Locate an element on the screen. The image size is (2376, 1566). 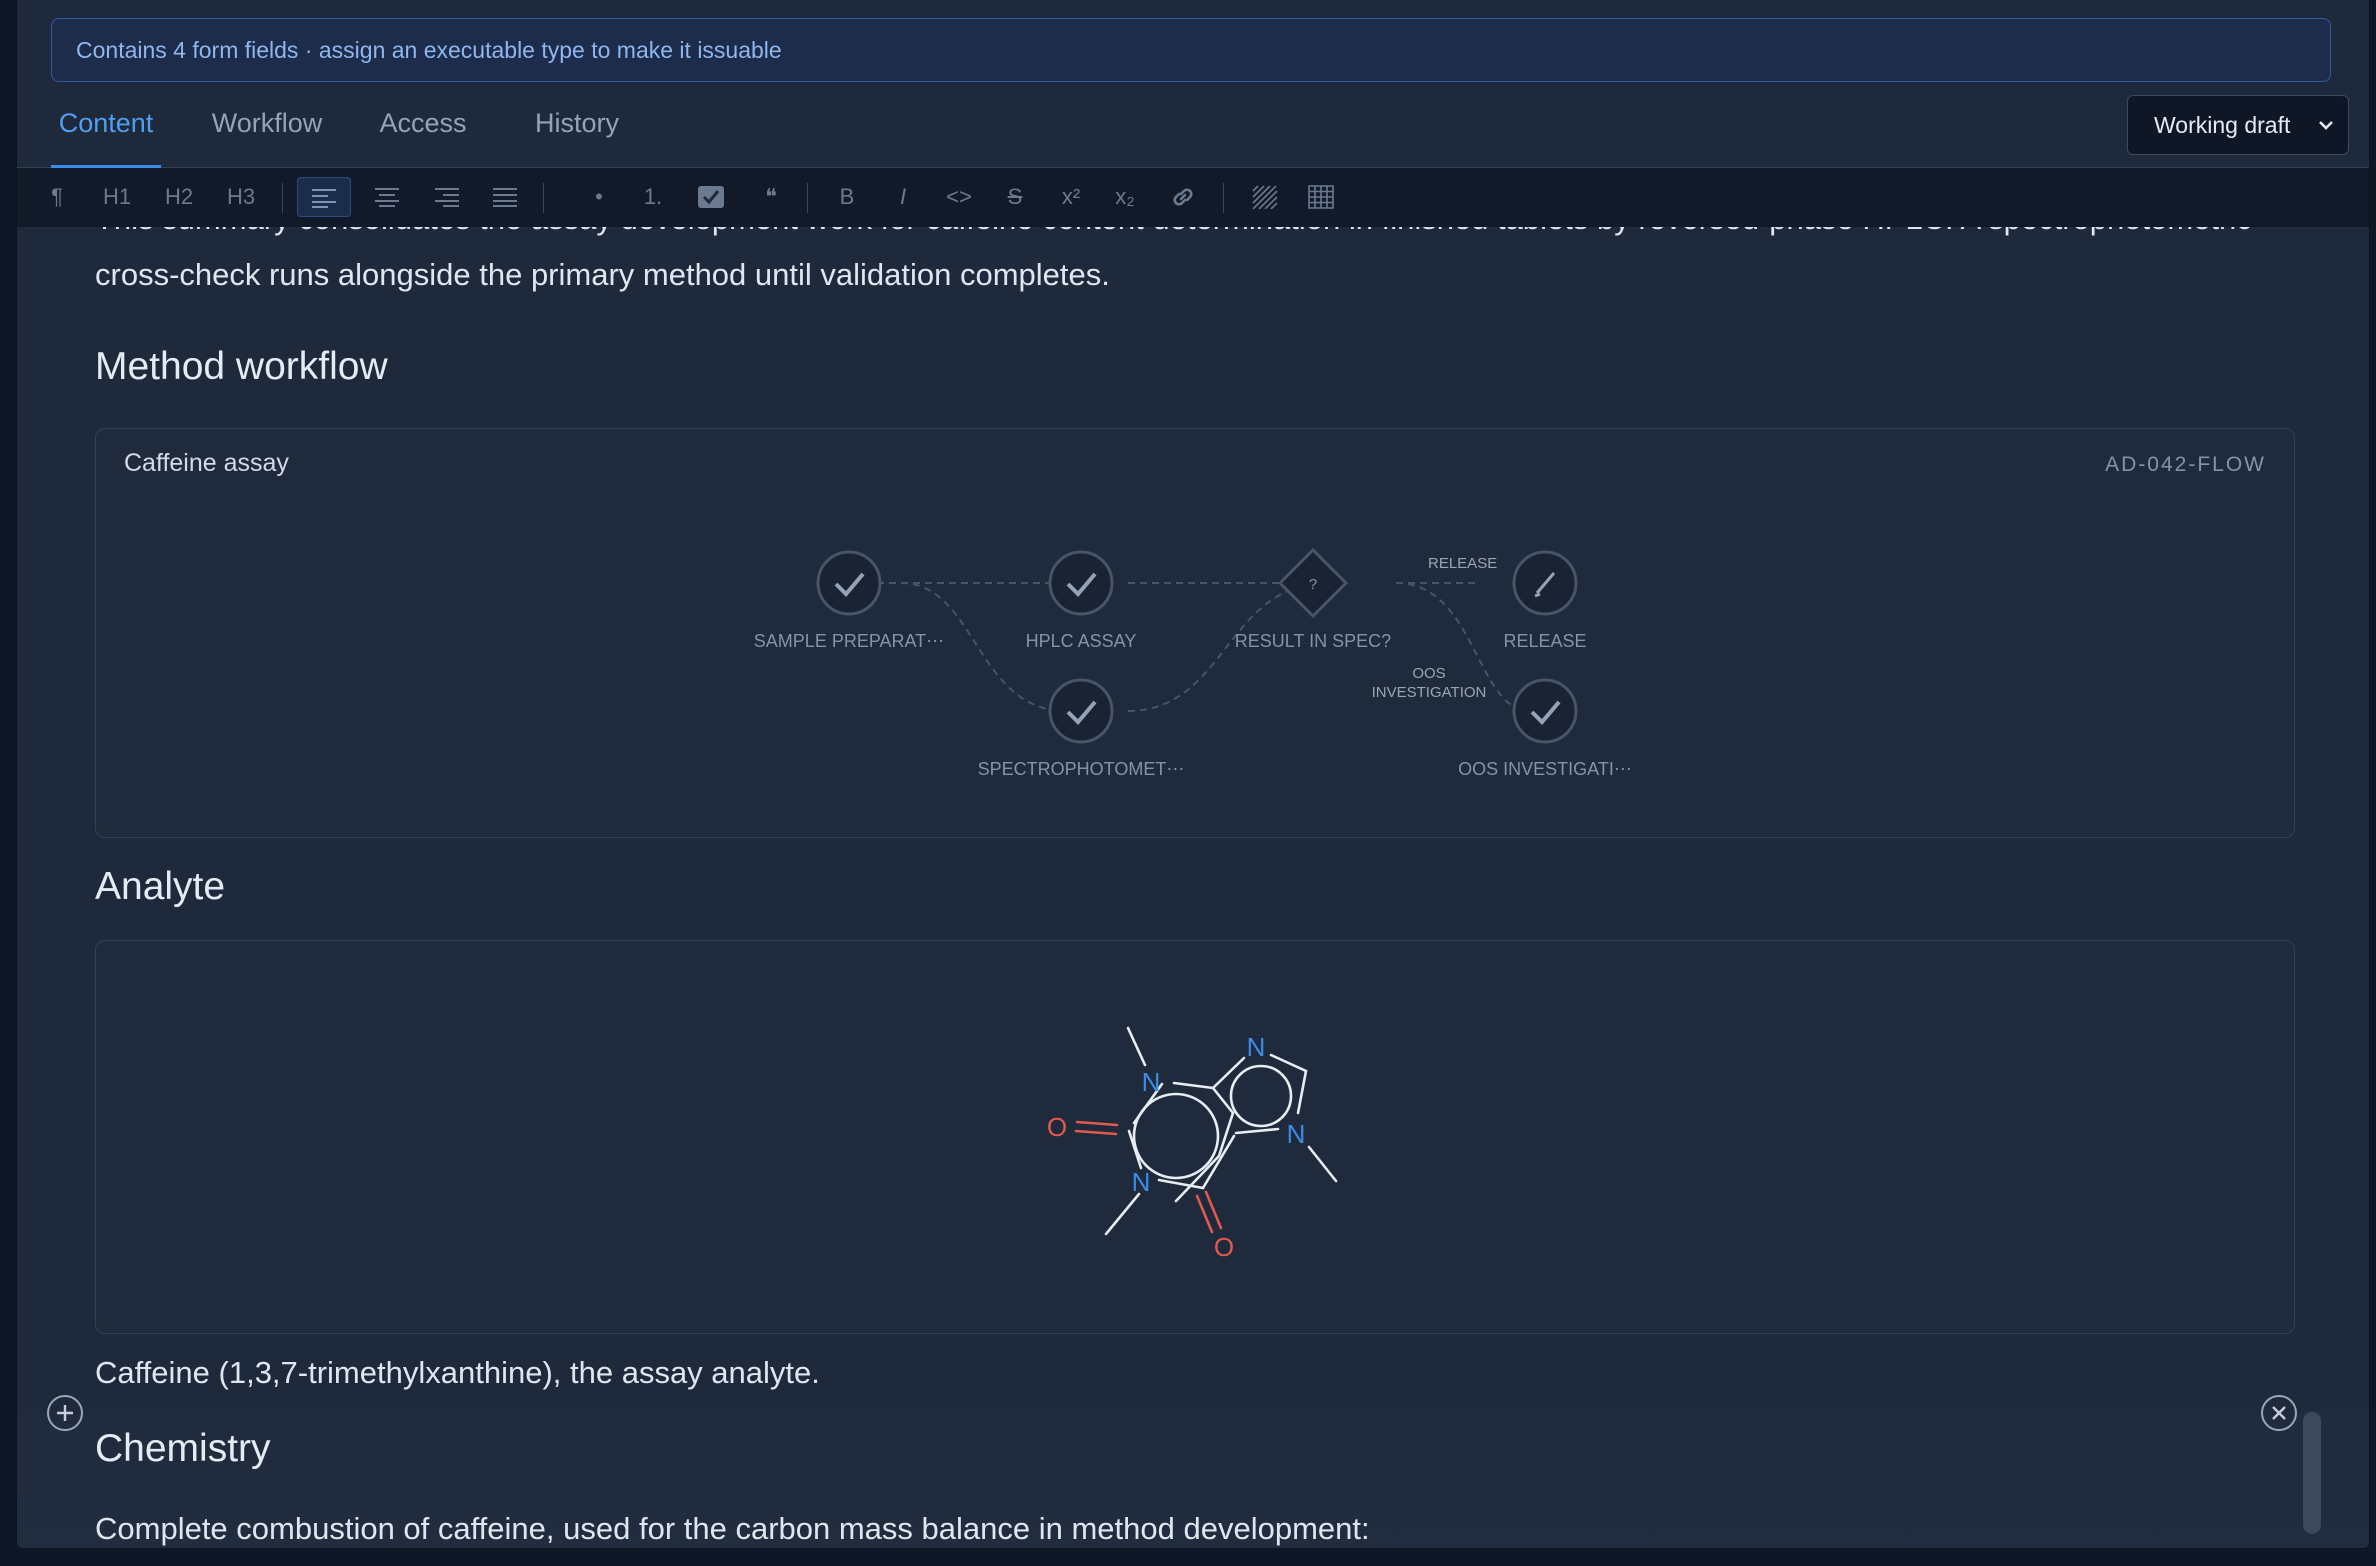
table-grid-icon is located at coordinates (1321, 197).